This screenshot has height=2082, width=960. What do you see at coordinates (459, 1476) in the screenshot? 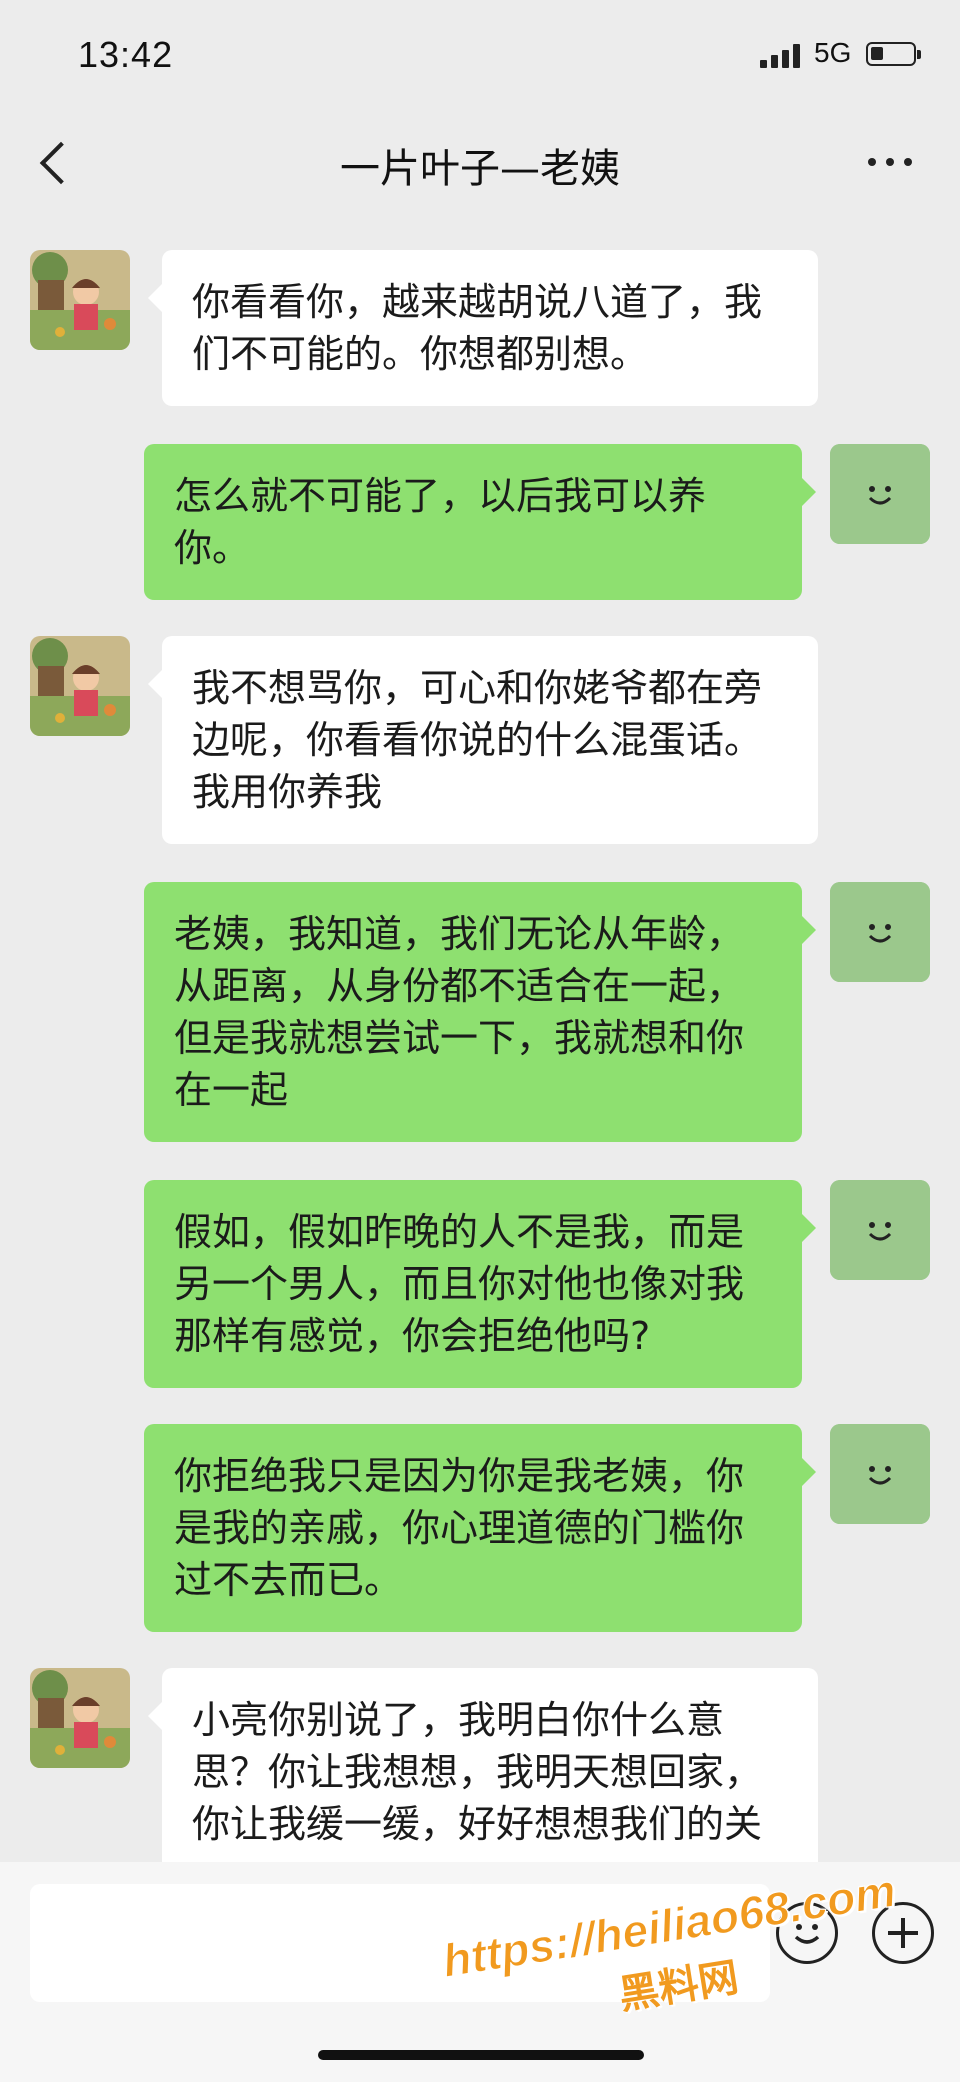
I see `message-text: 你拒绝我只是因为你是我老姨，你` at bounding box center [459, 1476].